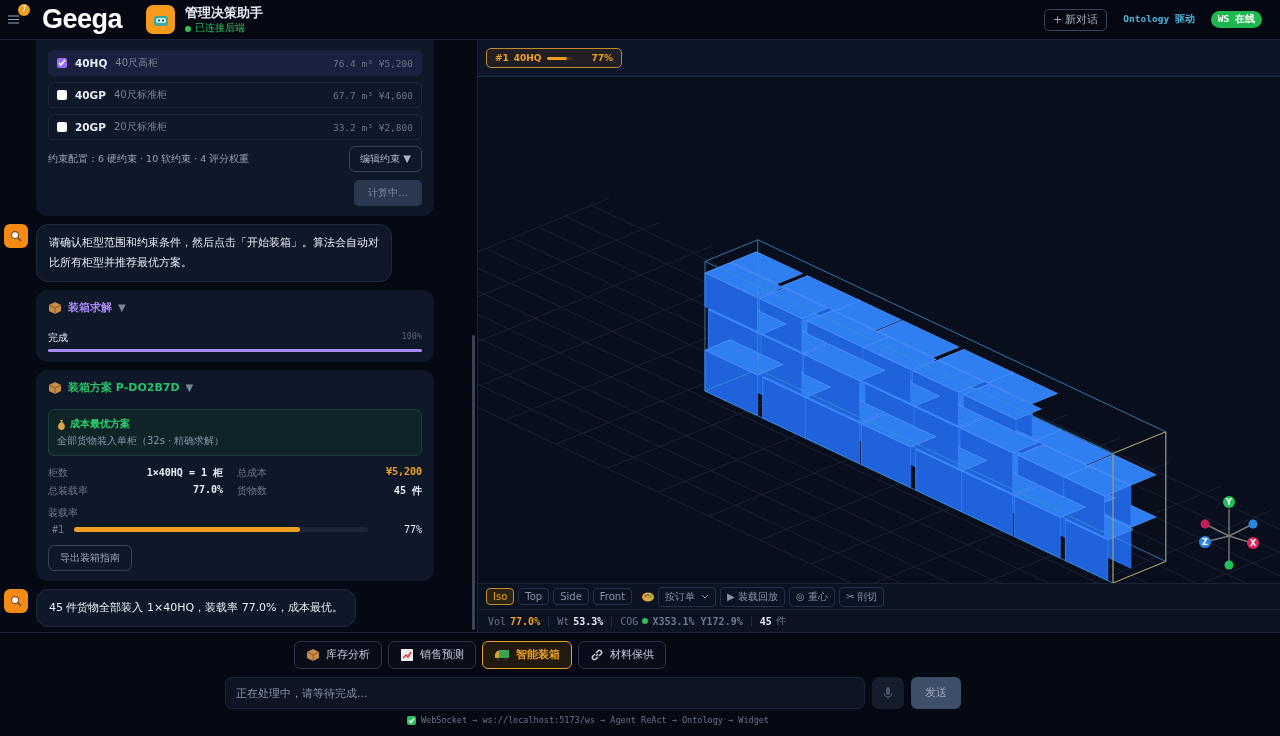  What do you see at coordinates (602, 58) in the screenshot?
I see `chip-percent: 77%` at bounding box center [602, 58].